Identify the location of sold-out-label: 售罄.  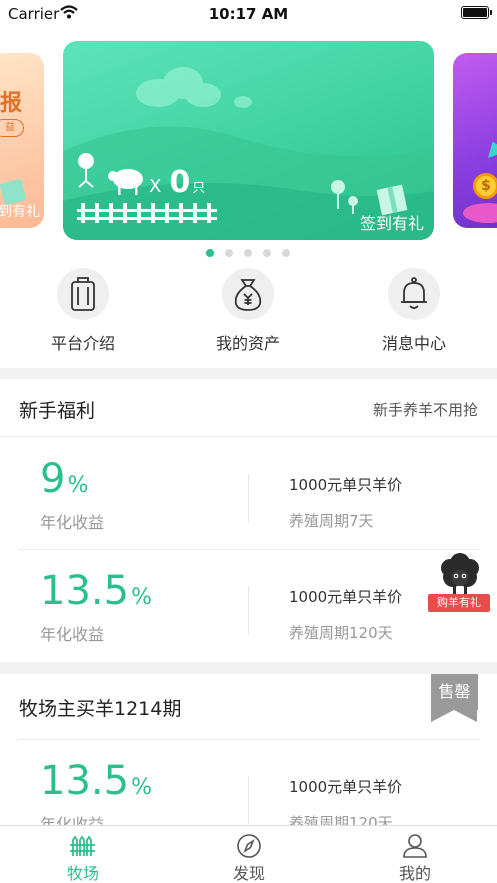
(454, 692).